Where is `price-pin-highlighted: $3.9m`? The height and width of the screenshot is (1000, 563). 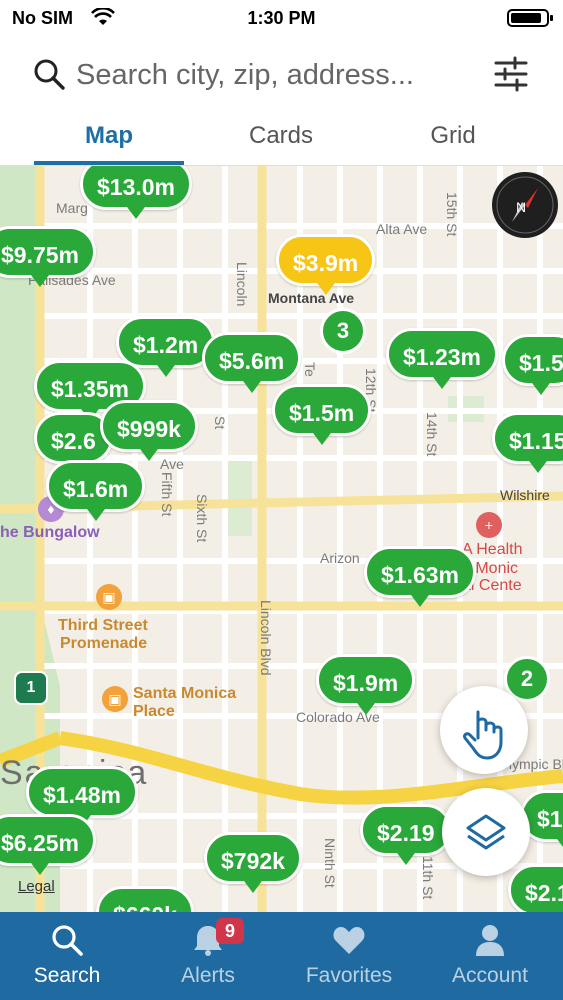 price-pin-highlighted: $3.9m is located at coordinates (326, 264).